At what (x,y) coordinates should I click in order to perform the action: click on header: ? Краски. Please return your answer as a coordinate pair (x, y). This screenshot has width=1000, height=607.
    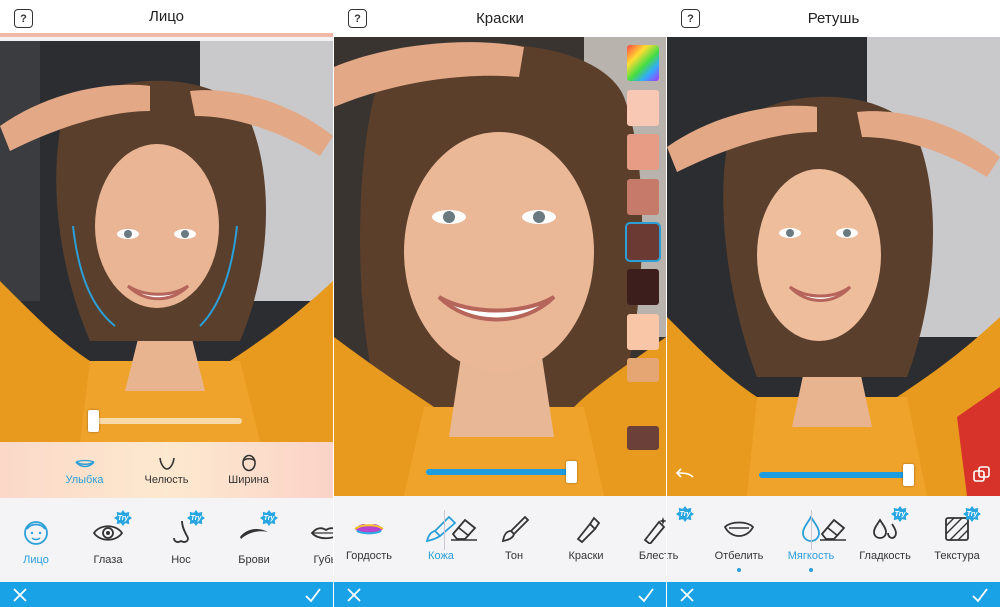
    Looking at the image, I should click on (500, 18).